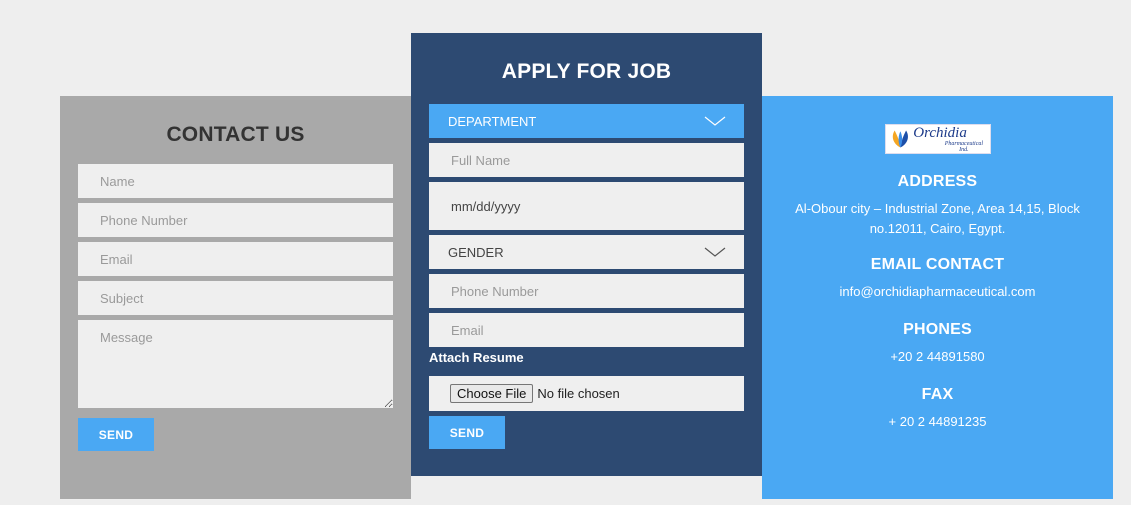 Image resolution: width=1131 pixels, height=505 pixels. What do you see at coordinates (476, 357) in the screenshot?
I see `attach-resume-label: Attach Resume` at bounding box center [476, 357].